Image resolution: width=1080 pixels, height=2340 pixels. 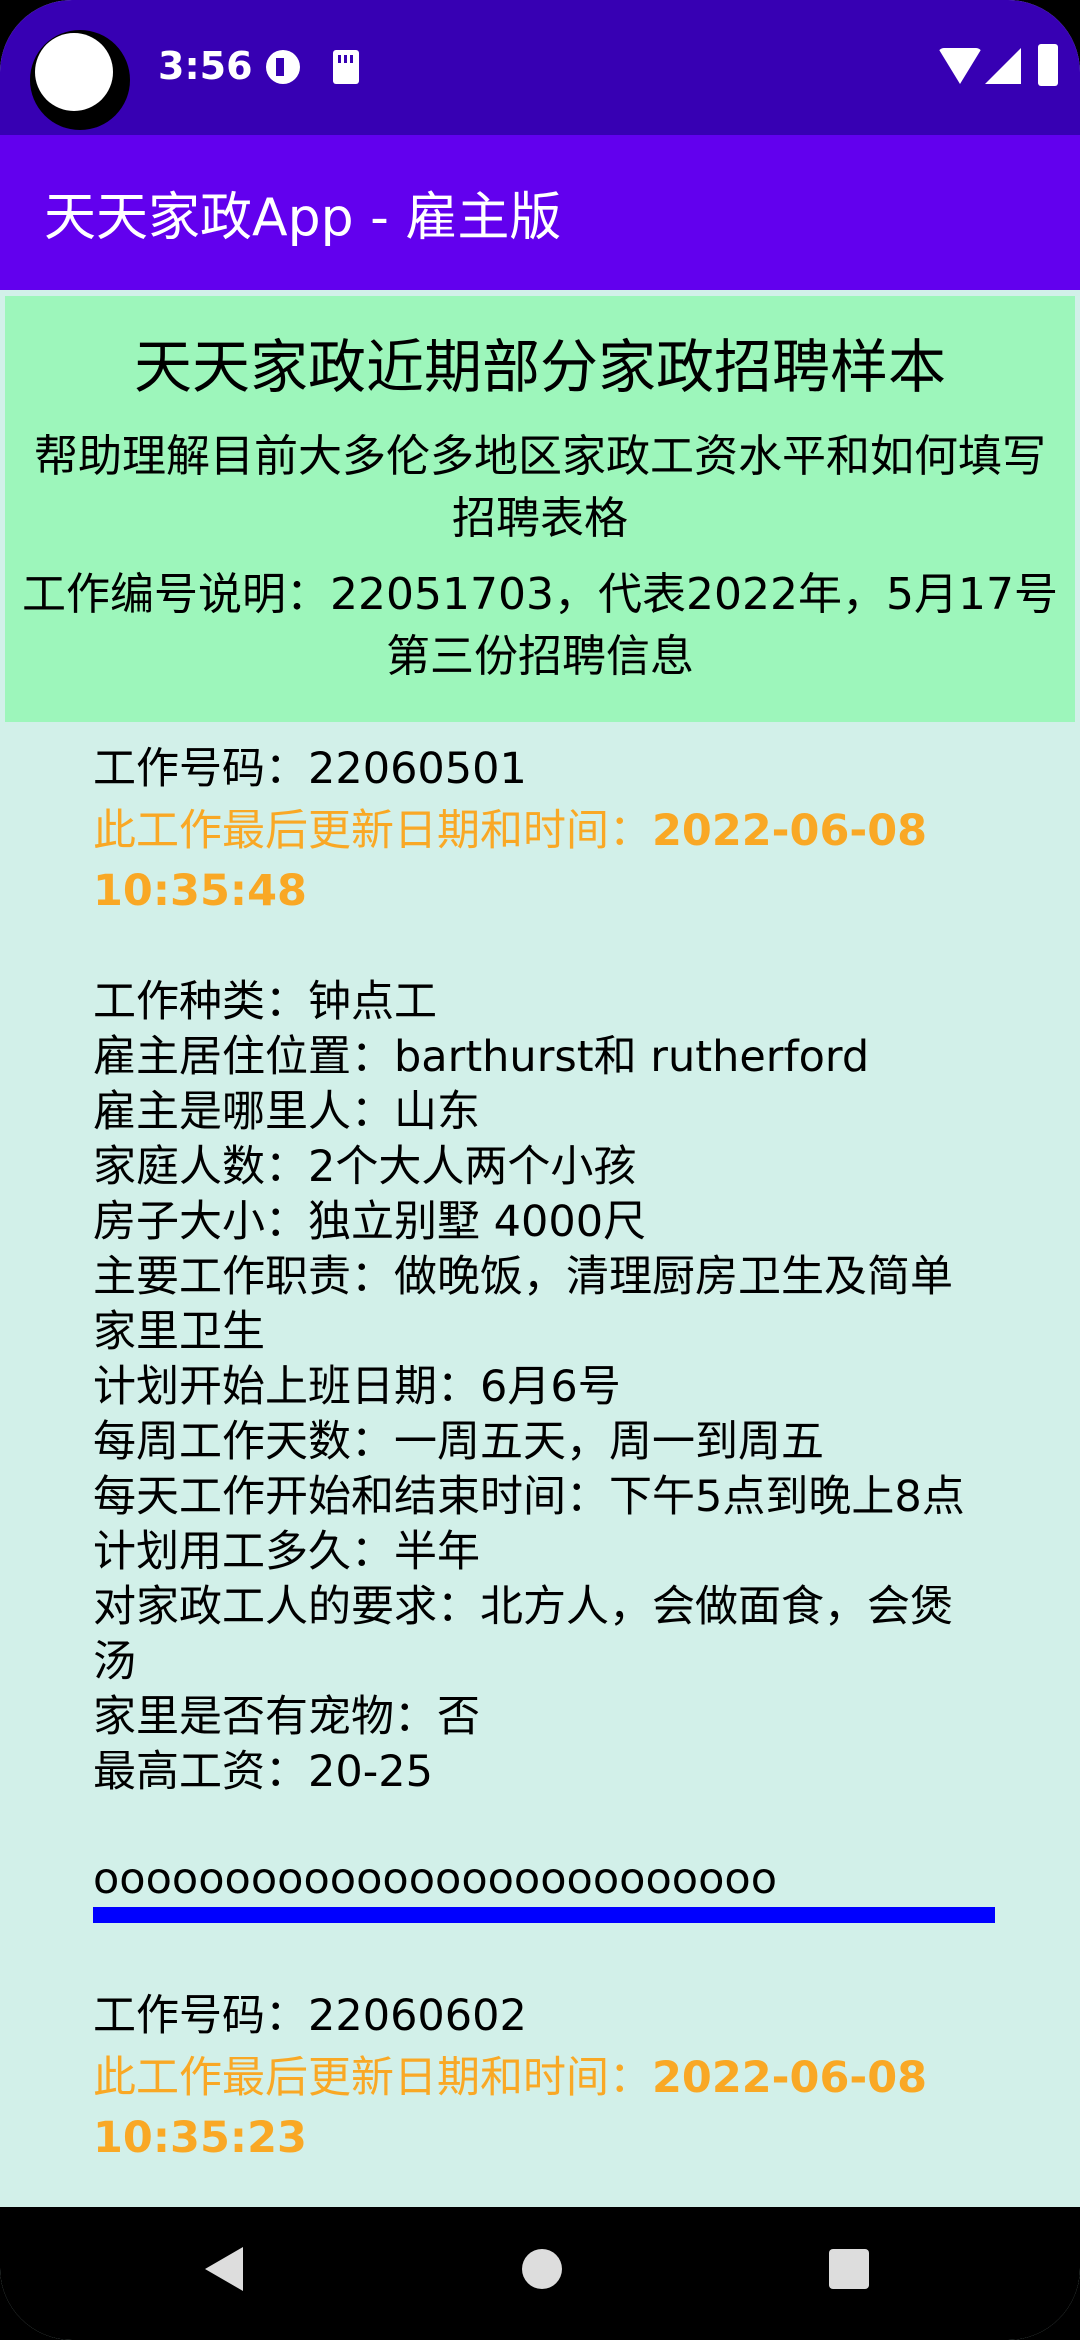 What do you see at coordinates (370, 1222) in the screenshot?
I see `detail-house-size: 房子大小：独立别墅 4000尺` at bounding box center [370, 1222].